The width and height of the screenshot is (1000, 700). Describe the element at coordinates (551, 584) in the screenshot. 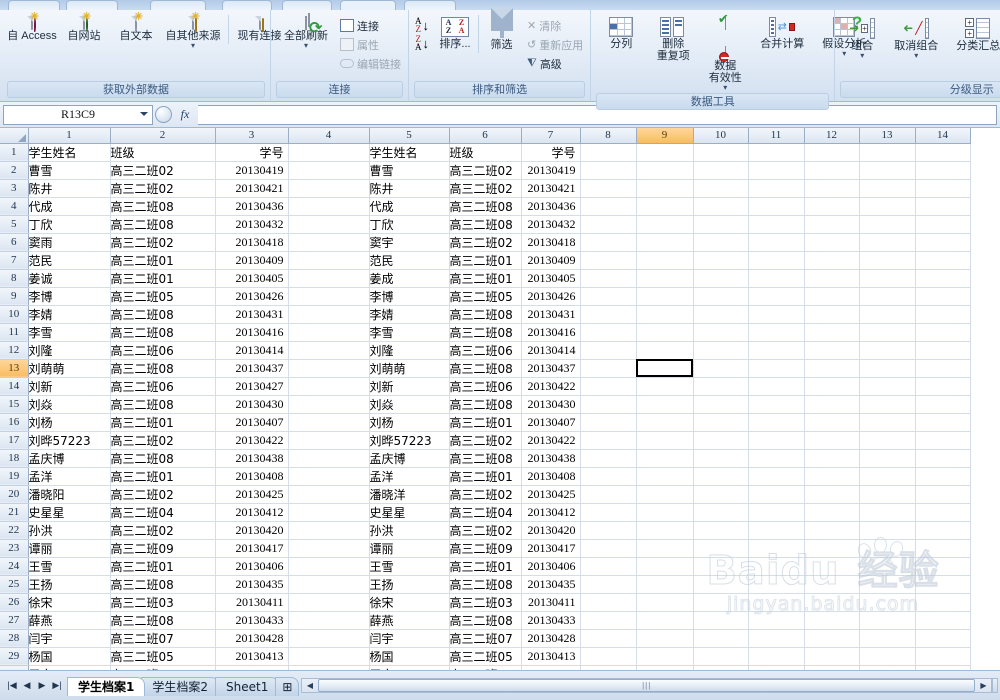

I see `grid-cell: 20130435` at that location.